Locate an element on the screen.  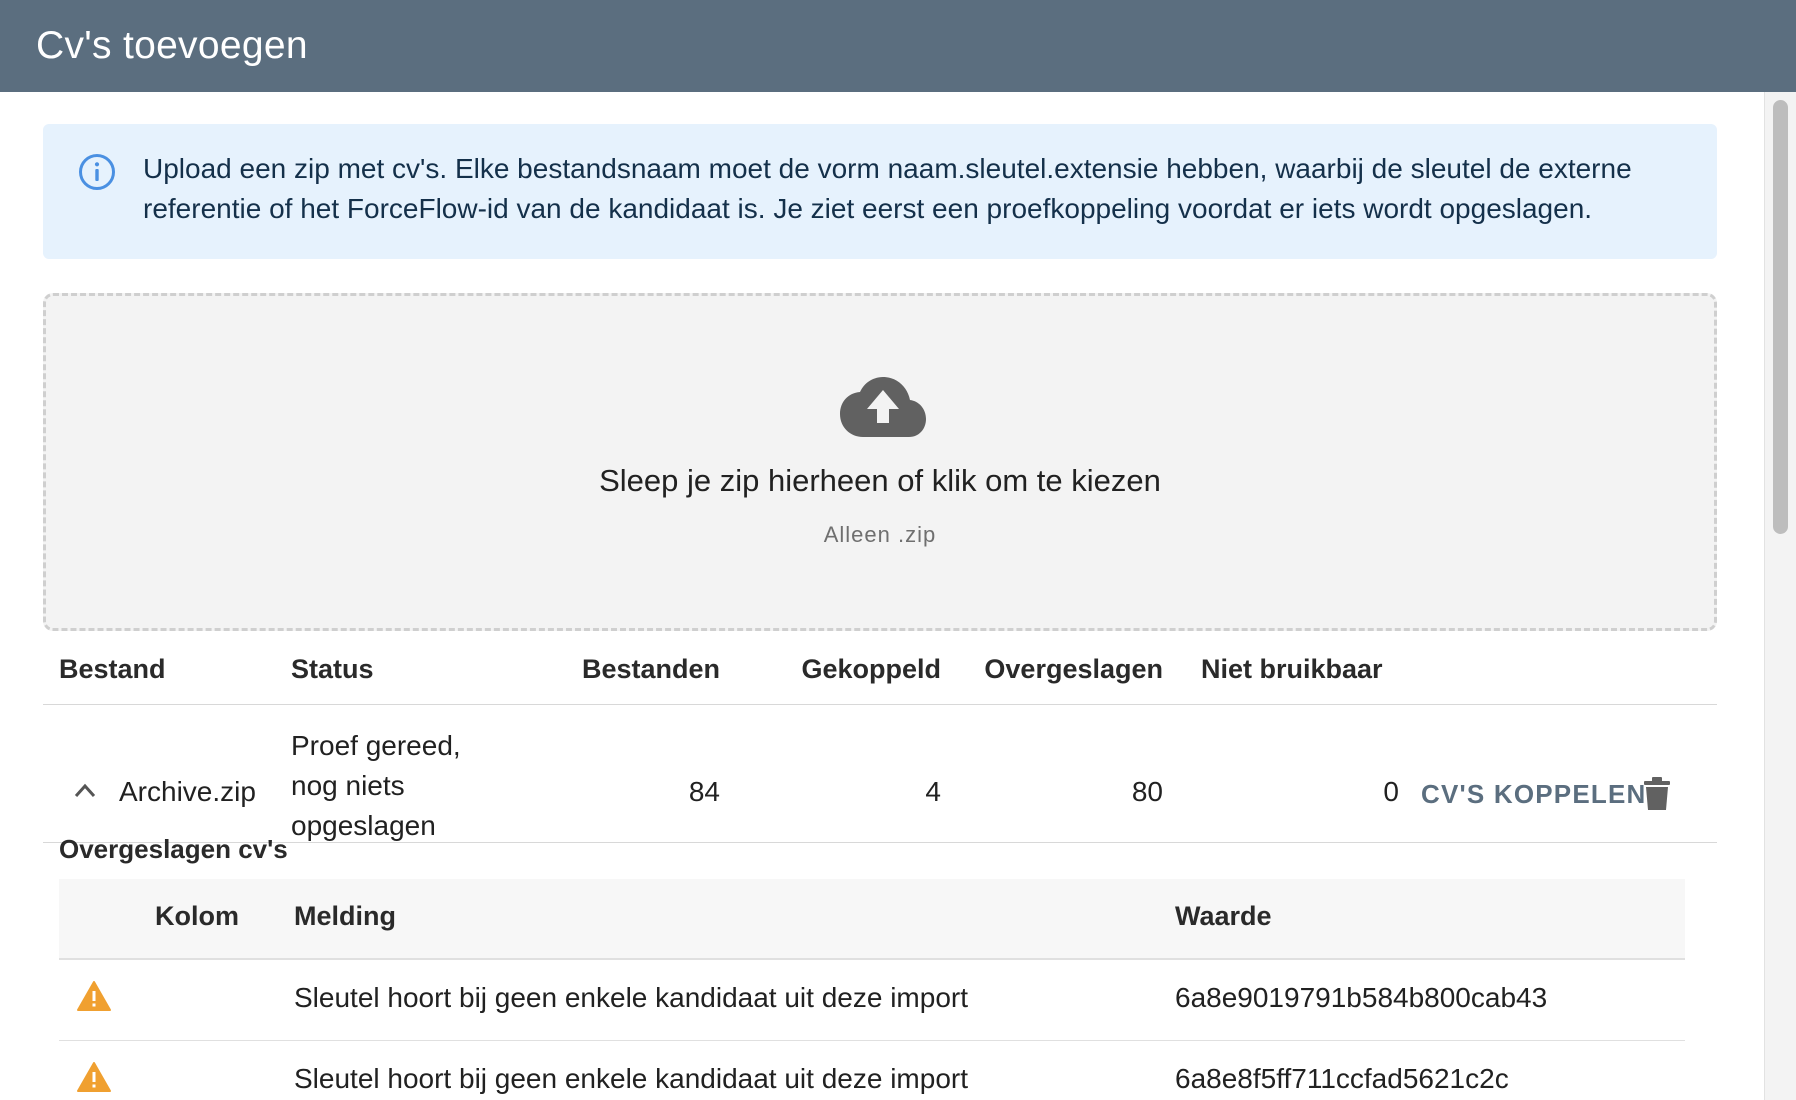
chevron-up-icon is located at coordinates (85, 790).